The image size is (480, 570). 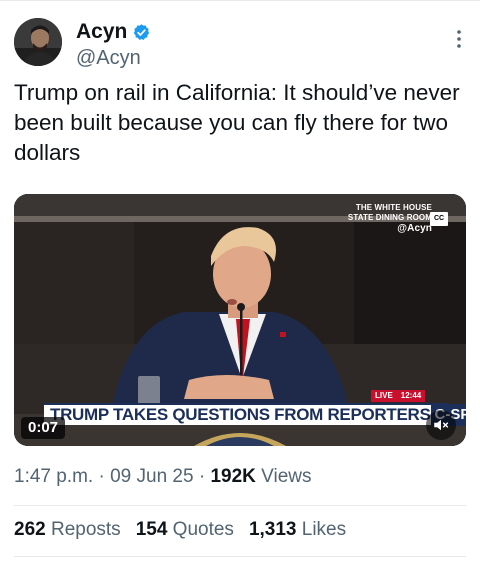 I want to click on user-handle: @Acyn, so click(x=113, y=58).